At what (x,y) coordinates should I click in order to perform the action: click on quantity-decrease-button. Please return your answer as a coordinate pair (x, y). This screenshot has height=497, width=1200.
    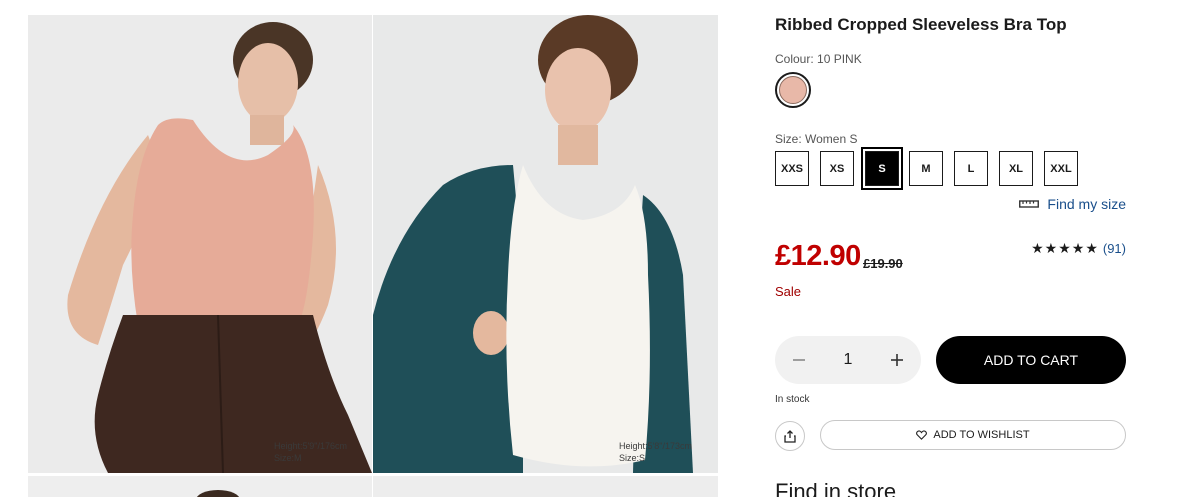
    Looking at the image, I should click on (799, 360).